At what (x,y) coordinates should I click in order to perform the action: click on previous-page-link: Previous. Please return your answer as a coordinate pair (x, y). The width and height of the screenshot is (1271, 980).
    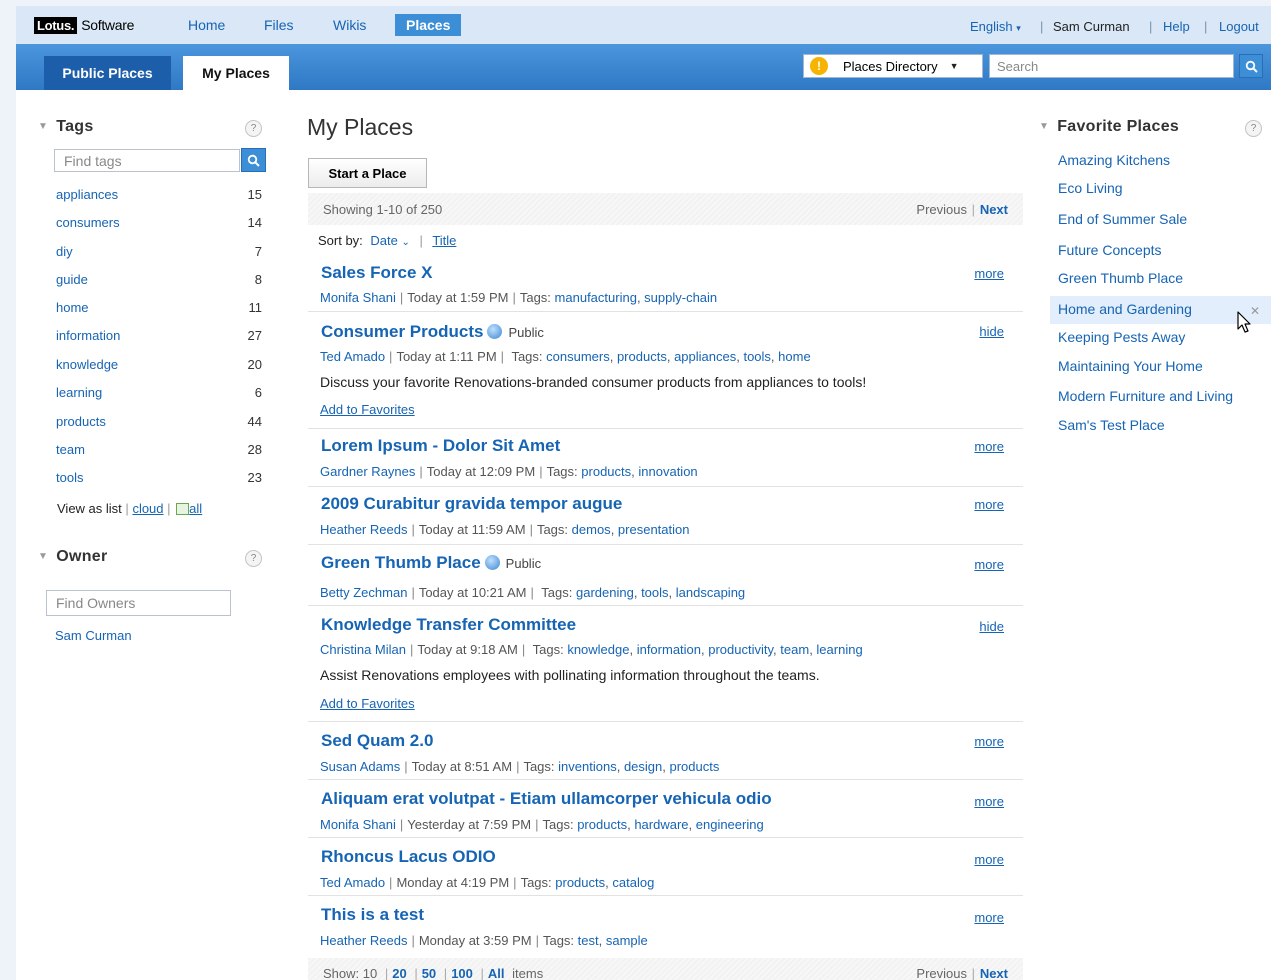
    Looking at the image, I should click on (941, 973).